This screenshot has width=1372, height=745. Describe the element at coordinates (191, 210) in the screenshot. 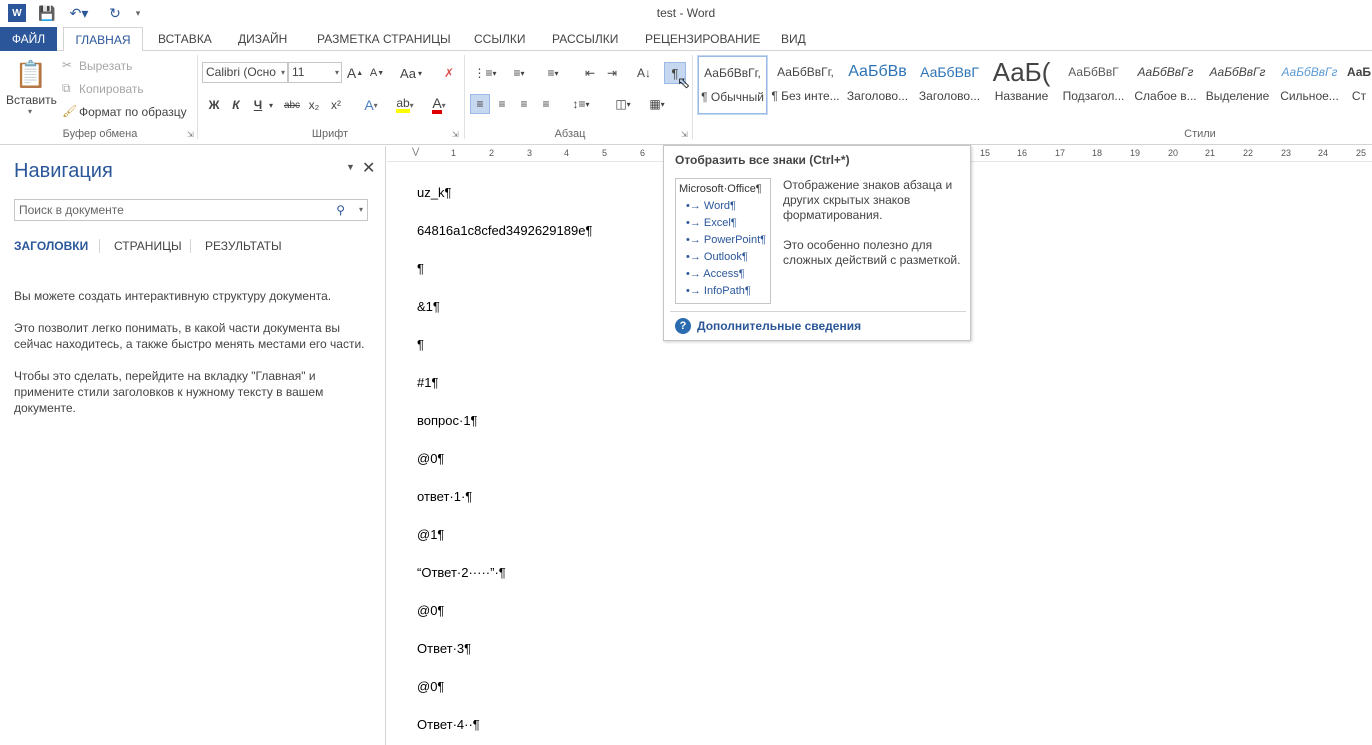

I see `search-input: Поиск в документе ⚲ ▾` at that location.